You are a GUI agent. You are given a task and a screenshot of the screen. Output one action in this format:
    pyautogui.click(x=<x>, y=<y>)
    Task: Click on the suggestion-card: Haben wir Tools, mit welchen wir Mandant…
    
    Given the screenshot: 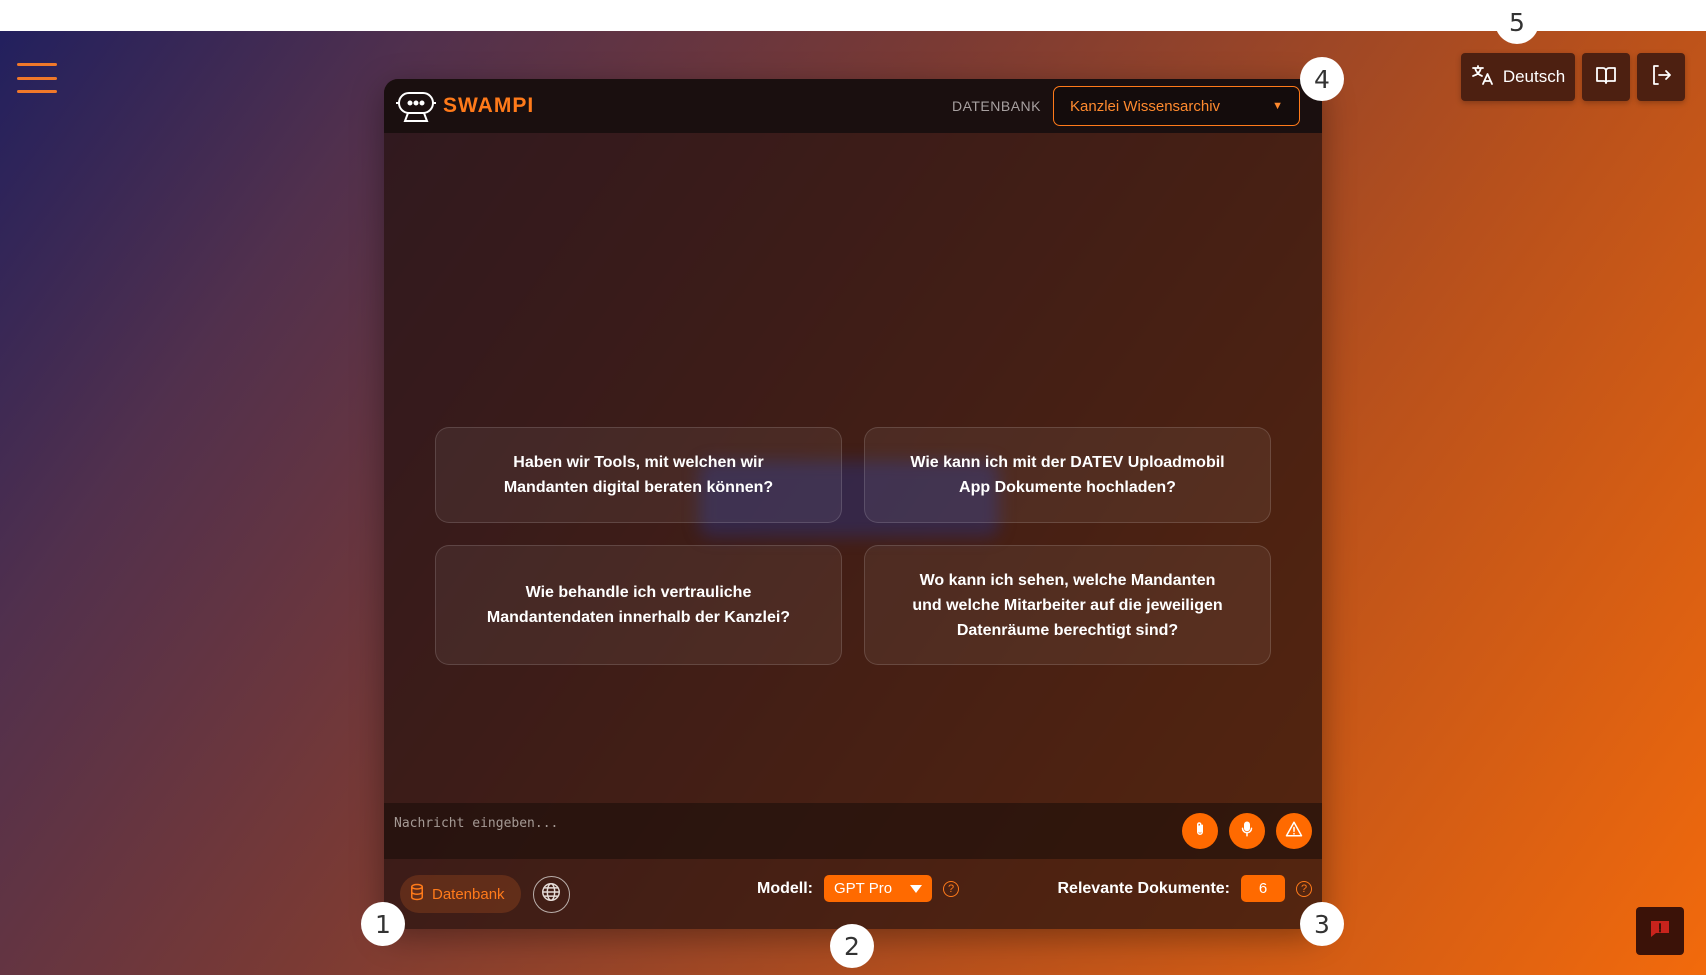 What is the action you would take?
    pyautogui.click(x=638, y=475)
    